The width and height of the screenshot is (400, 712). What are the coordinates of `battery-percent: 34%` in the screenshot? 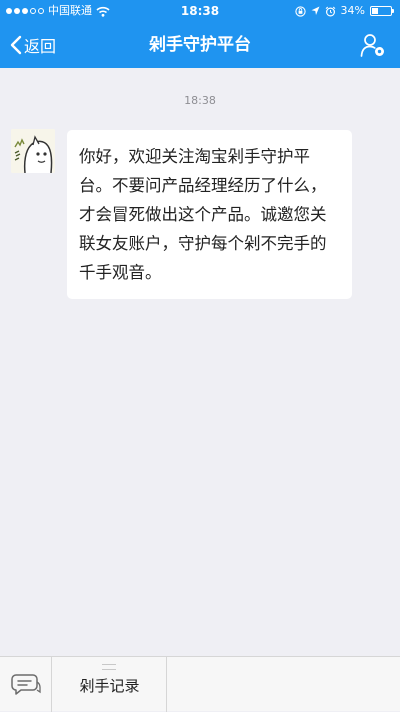 It's located at (352, 10).